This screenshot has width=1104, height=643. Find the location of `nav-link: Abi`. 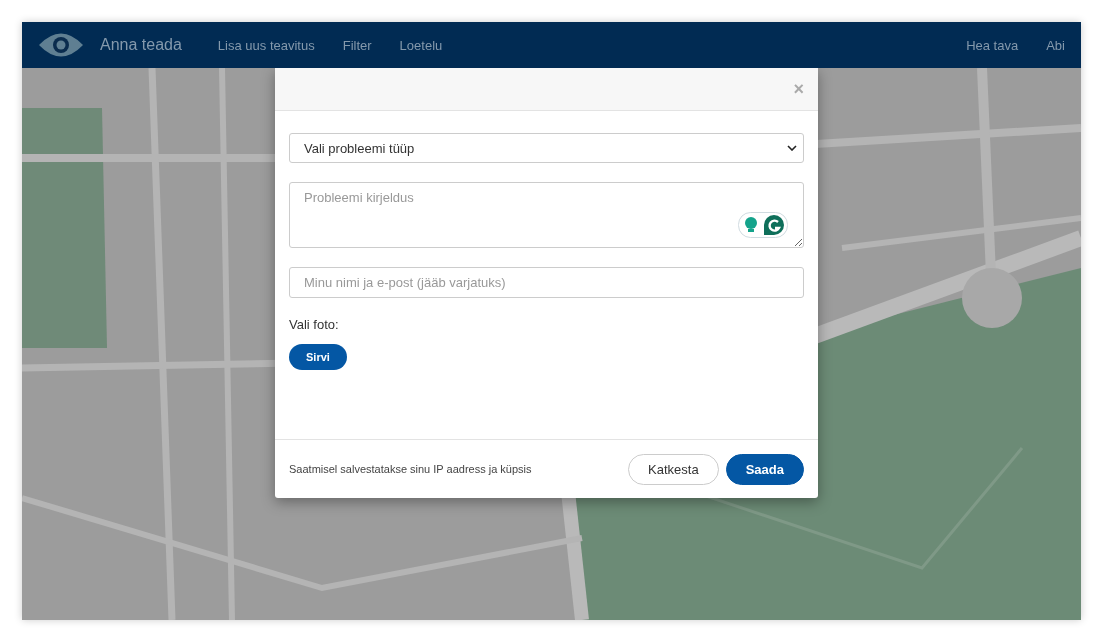

nav-link: Abi is located at coordinates (1055, 45).